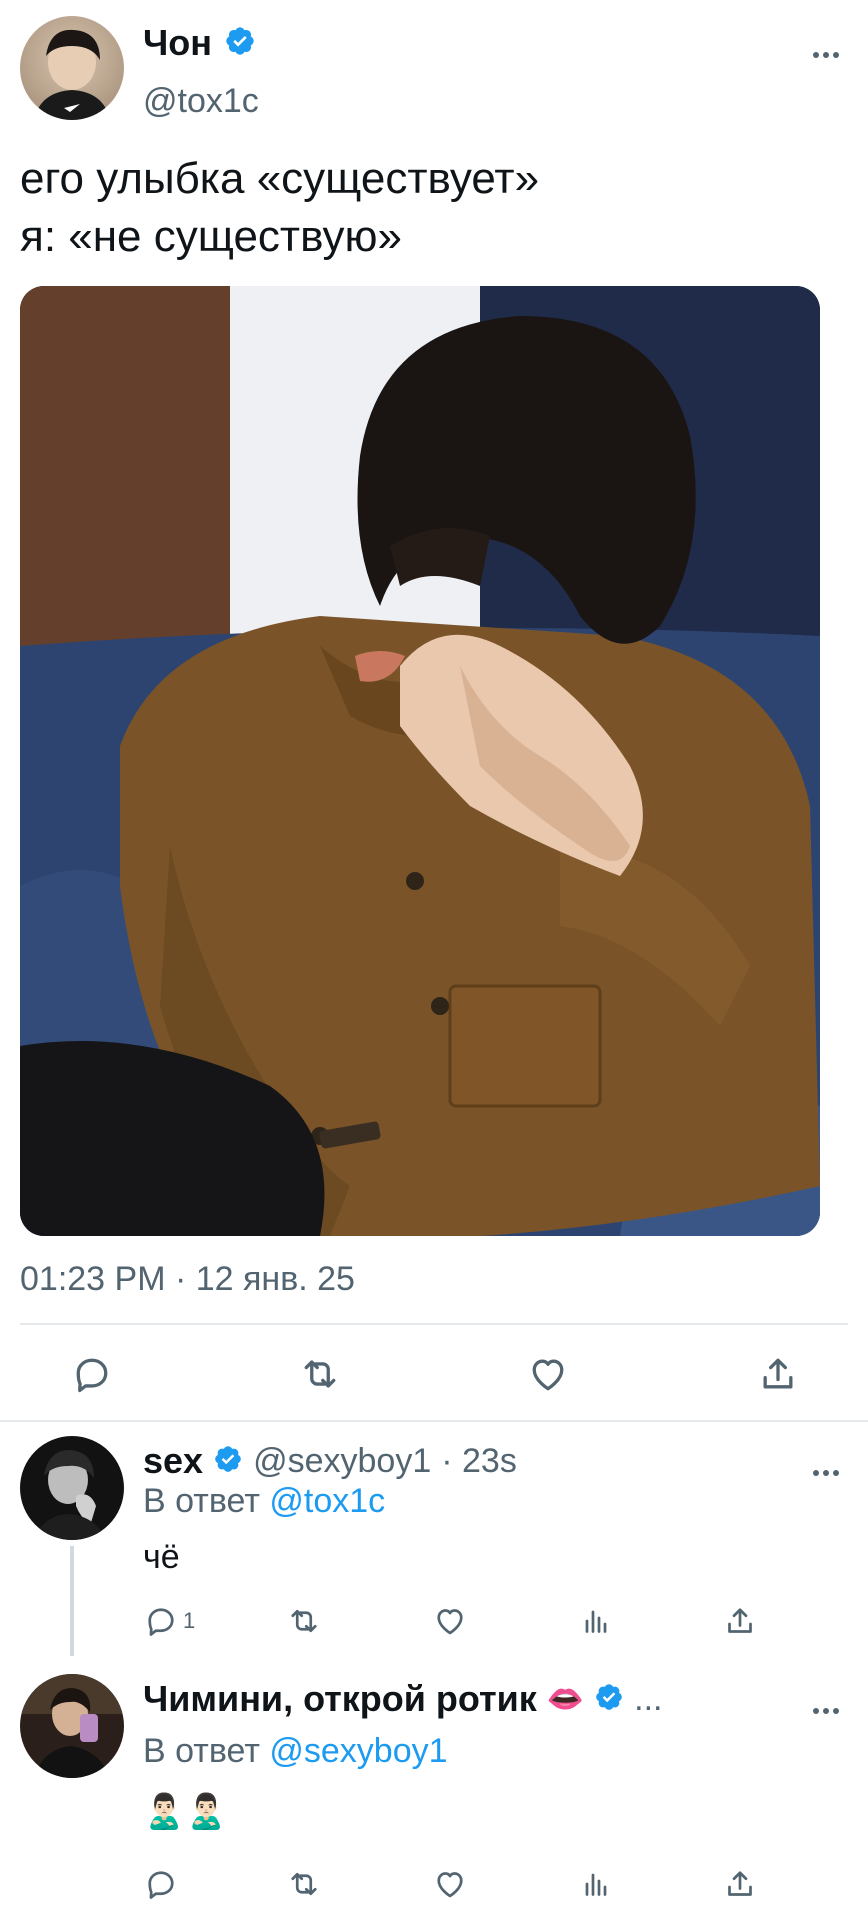 The width and height of the screenshot is (868, 1920). I want to click on reply-to-mention: @sexyboy1, so click(358, 1751).